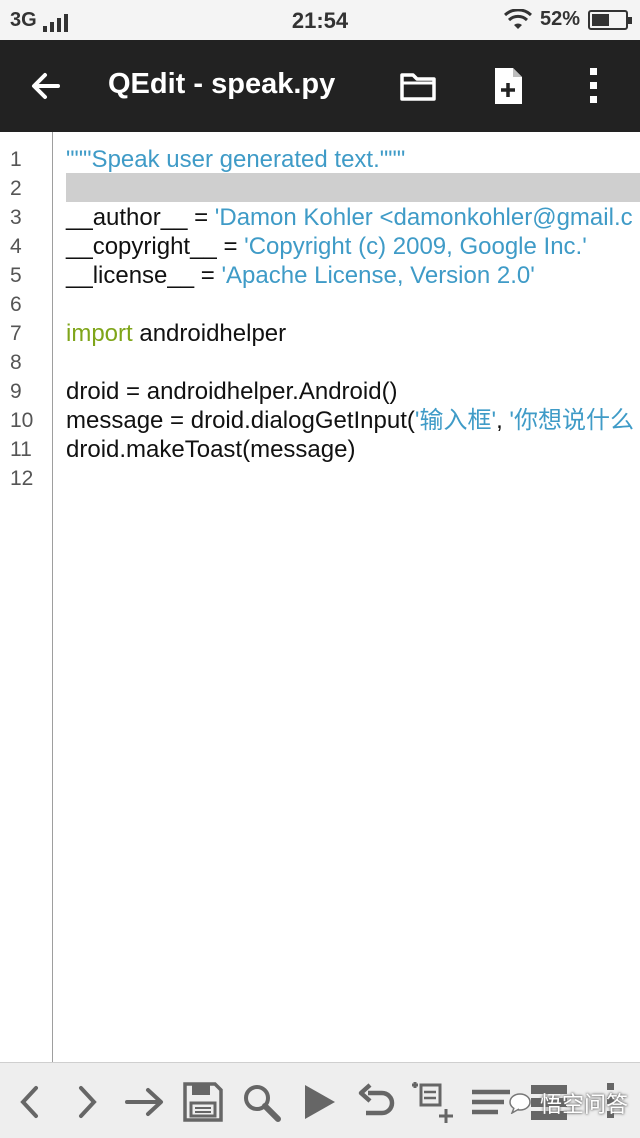  I want to click on app-title: QEdit - speak.py, so click(222, 84).